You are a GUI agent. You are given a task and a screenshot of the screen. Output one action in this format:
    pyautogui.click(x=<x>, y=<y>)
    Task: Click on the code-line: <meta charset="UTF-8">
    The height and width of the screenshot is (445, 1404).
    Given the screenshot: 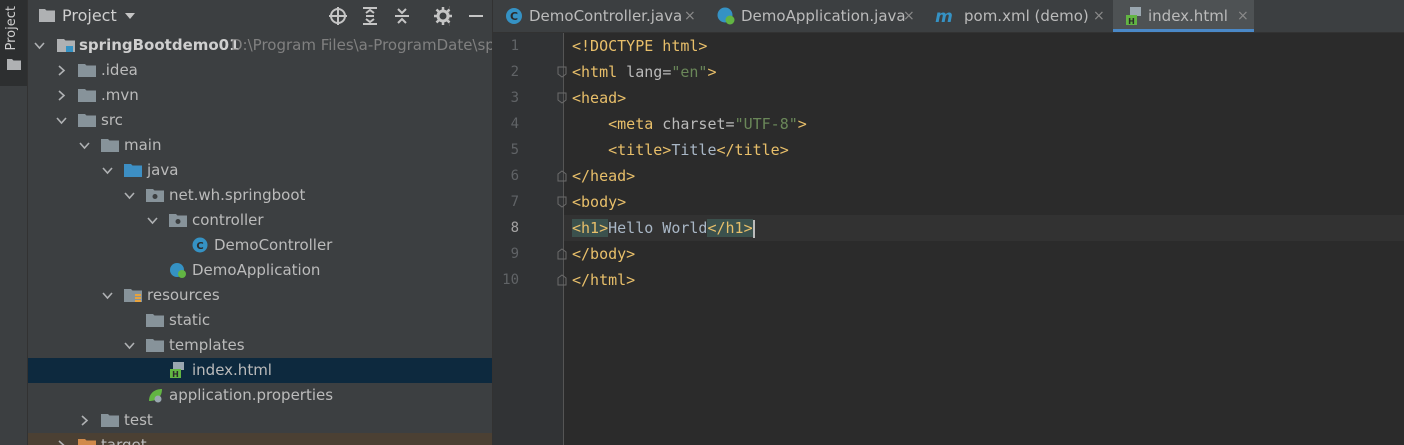 What is the action you would take?
    pyautogui.click(x=689, y=124)
    